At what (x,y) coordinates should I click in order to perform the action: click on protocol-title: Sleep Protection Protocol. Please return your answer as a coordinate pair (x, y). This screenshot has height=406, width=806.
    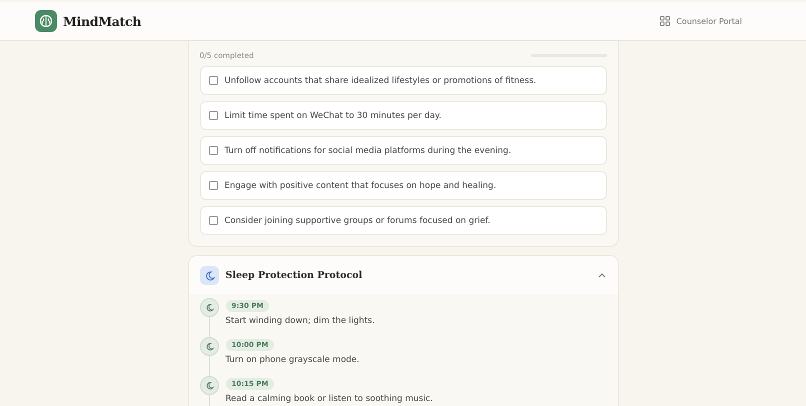
    Looking at the image, I should click on (295, 275).